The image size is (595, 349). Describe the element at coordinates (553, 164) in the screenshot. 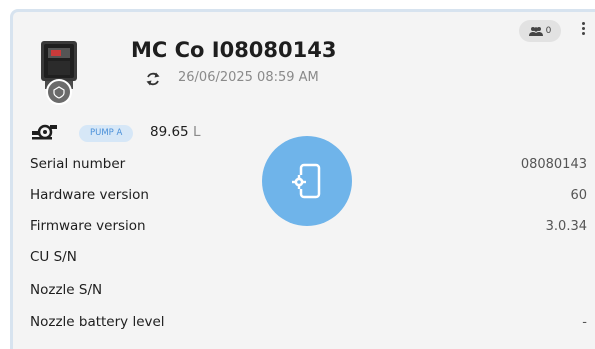

I see `serial-number-value: 08080143` at that location.